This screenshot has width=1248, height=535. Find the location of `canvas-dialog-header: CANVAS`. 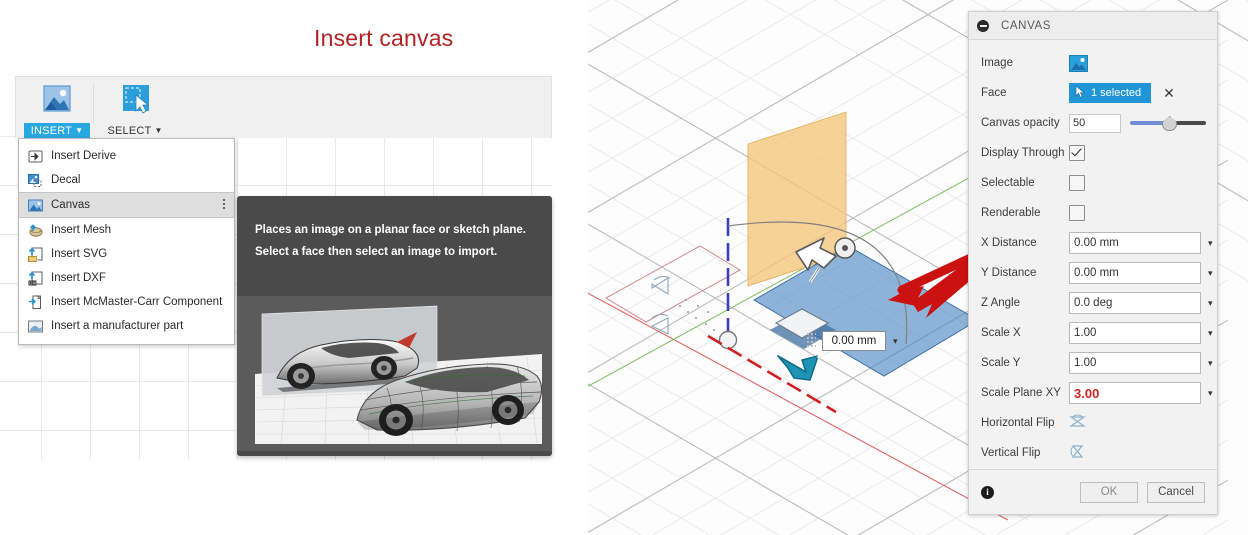

canvas-dialog-header: CANVAS is located at coordinates (1093, 26).